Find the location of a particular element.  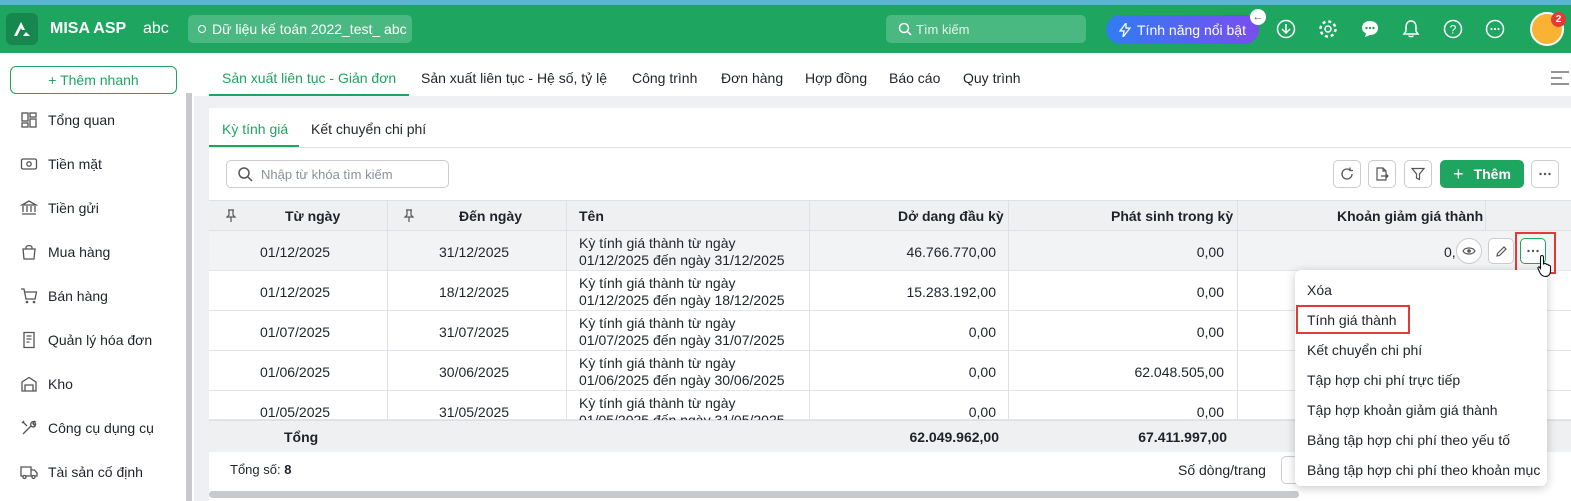

sidebar-item-tools: Công cụ dụng cụ is located at coordinates (87, 428).